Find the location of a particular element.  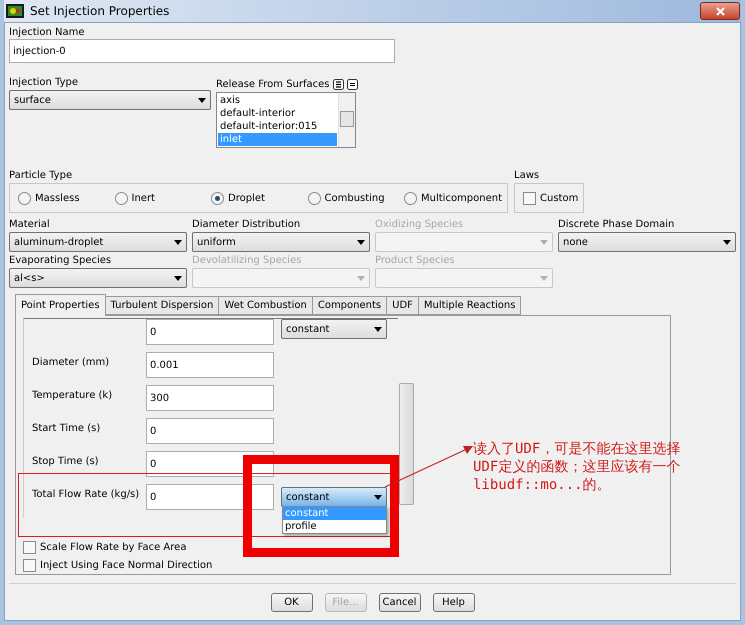

field-label: Injection Name is located at coordinates (47, 32).